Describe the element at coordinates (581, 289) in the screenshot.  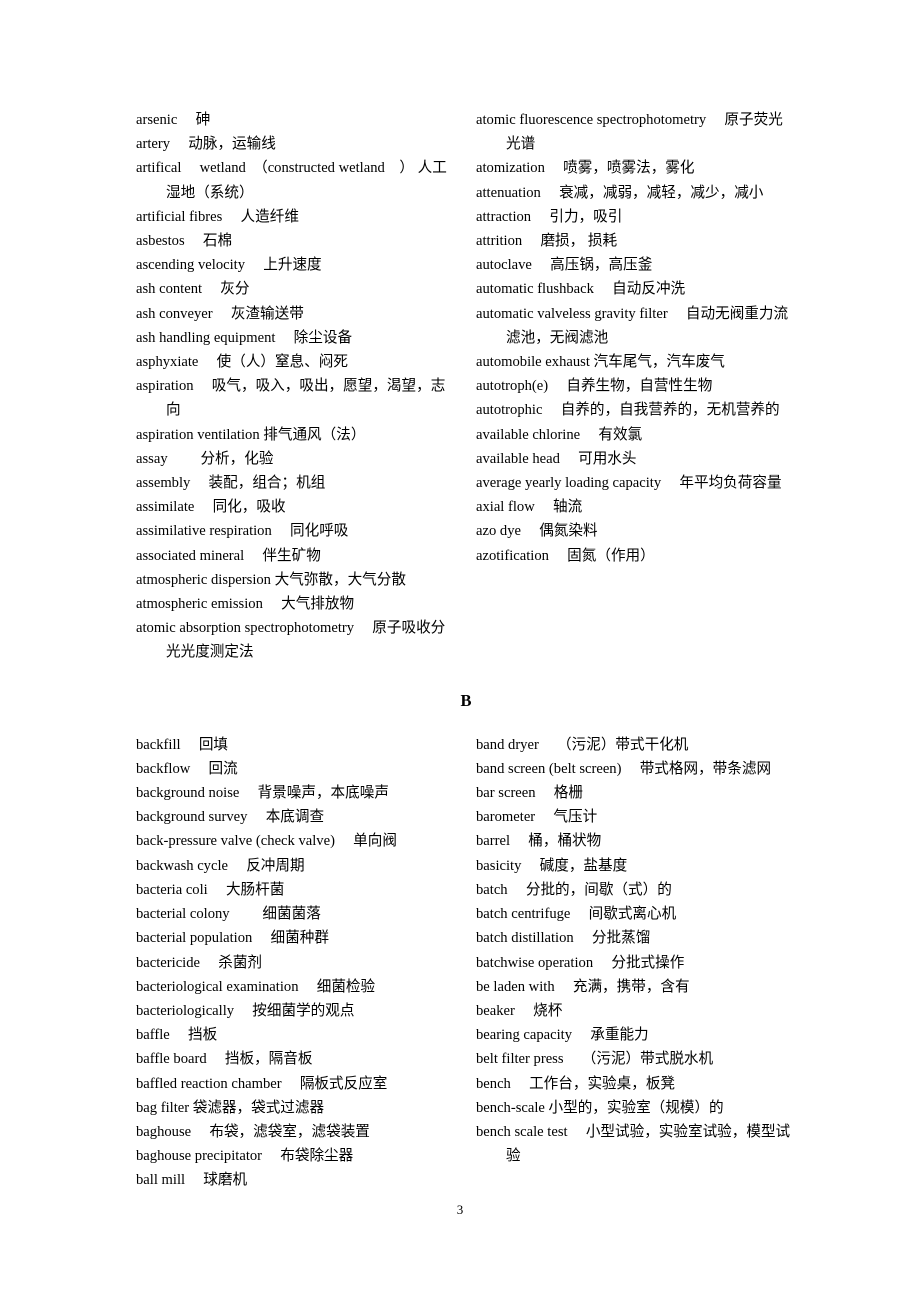
I see `glossary-entry: automatic flushback 自动反冲洗` at that location.